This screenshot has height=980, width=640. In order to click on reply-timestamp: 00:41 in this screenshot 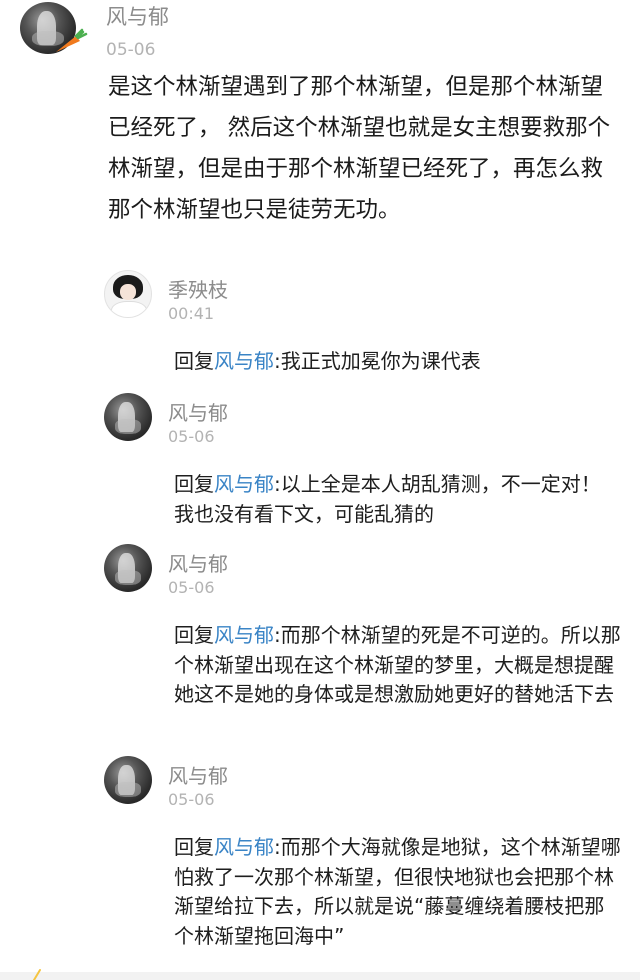, I will do `click(191, 313)`.